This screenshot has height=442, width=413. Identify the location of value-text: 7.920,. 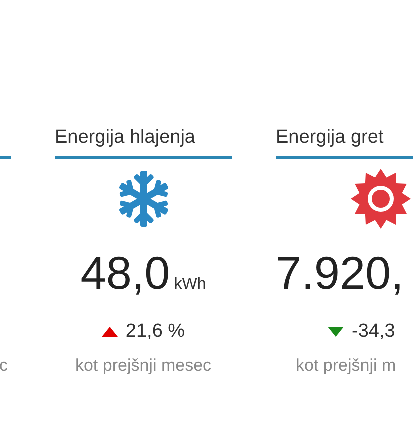
(340, 273).